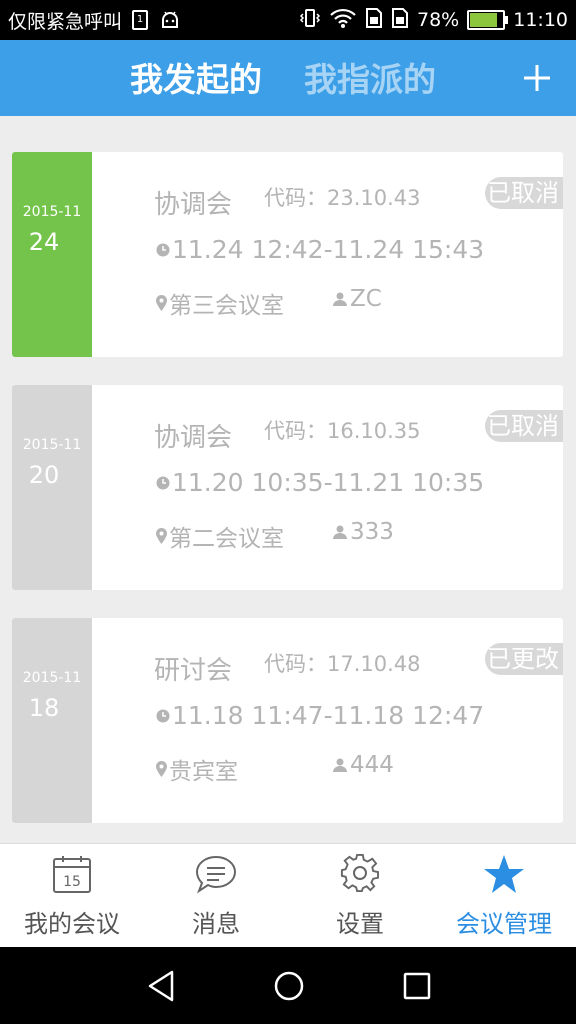 This screenshot has height=1024, width=576. What do you see at coordinates (196, 78) in the screenshot?
I see `tab-initiated: 我发起的` at bounding box center [196, 78].